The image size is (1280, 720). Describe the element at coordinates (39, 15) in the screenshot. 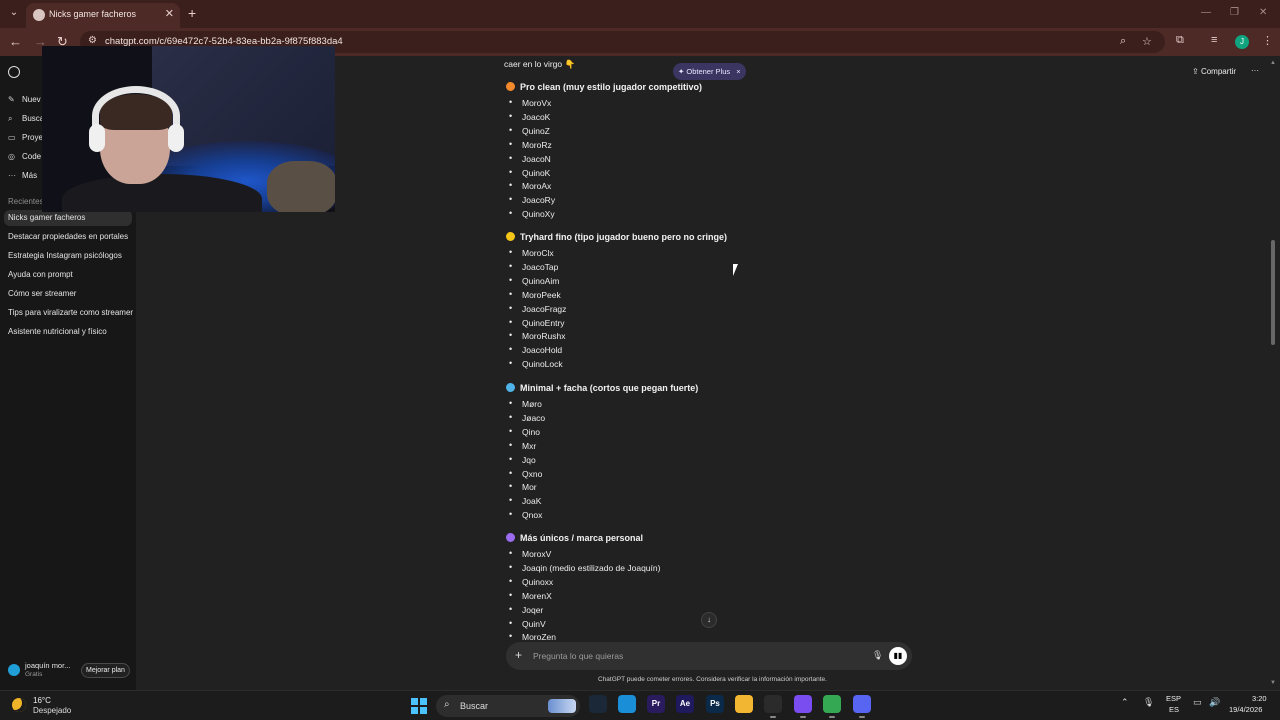

I see `chatgpt-favicon-icon` at that location.